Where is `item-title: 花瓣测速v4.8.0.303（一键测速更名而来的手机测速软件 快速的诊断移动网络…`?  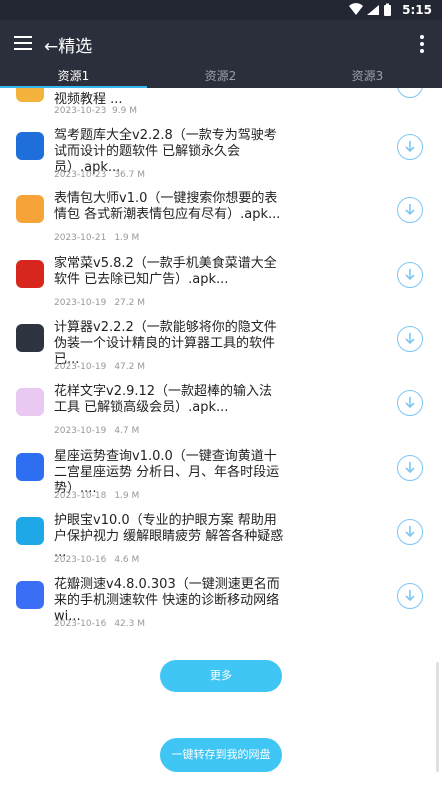
item-title: 花瓣测速v4.8.0.303（一键测速更名而来的手机测速软件 快速的诊断移动网络… is located at coordinates (167, 600).